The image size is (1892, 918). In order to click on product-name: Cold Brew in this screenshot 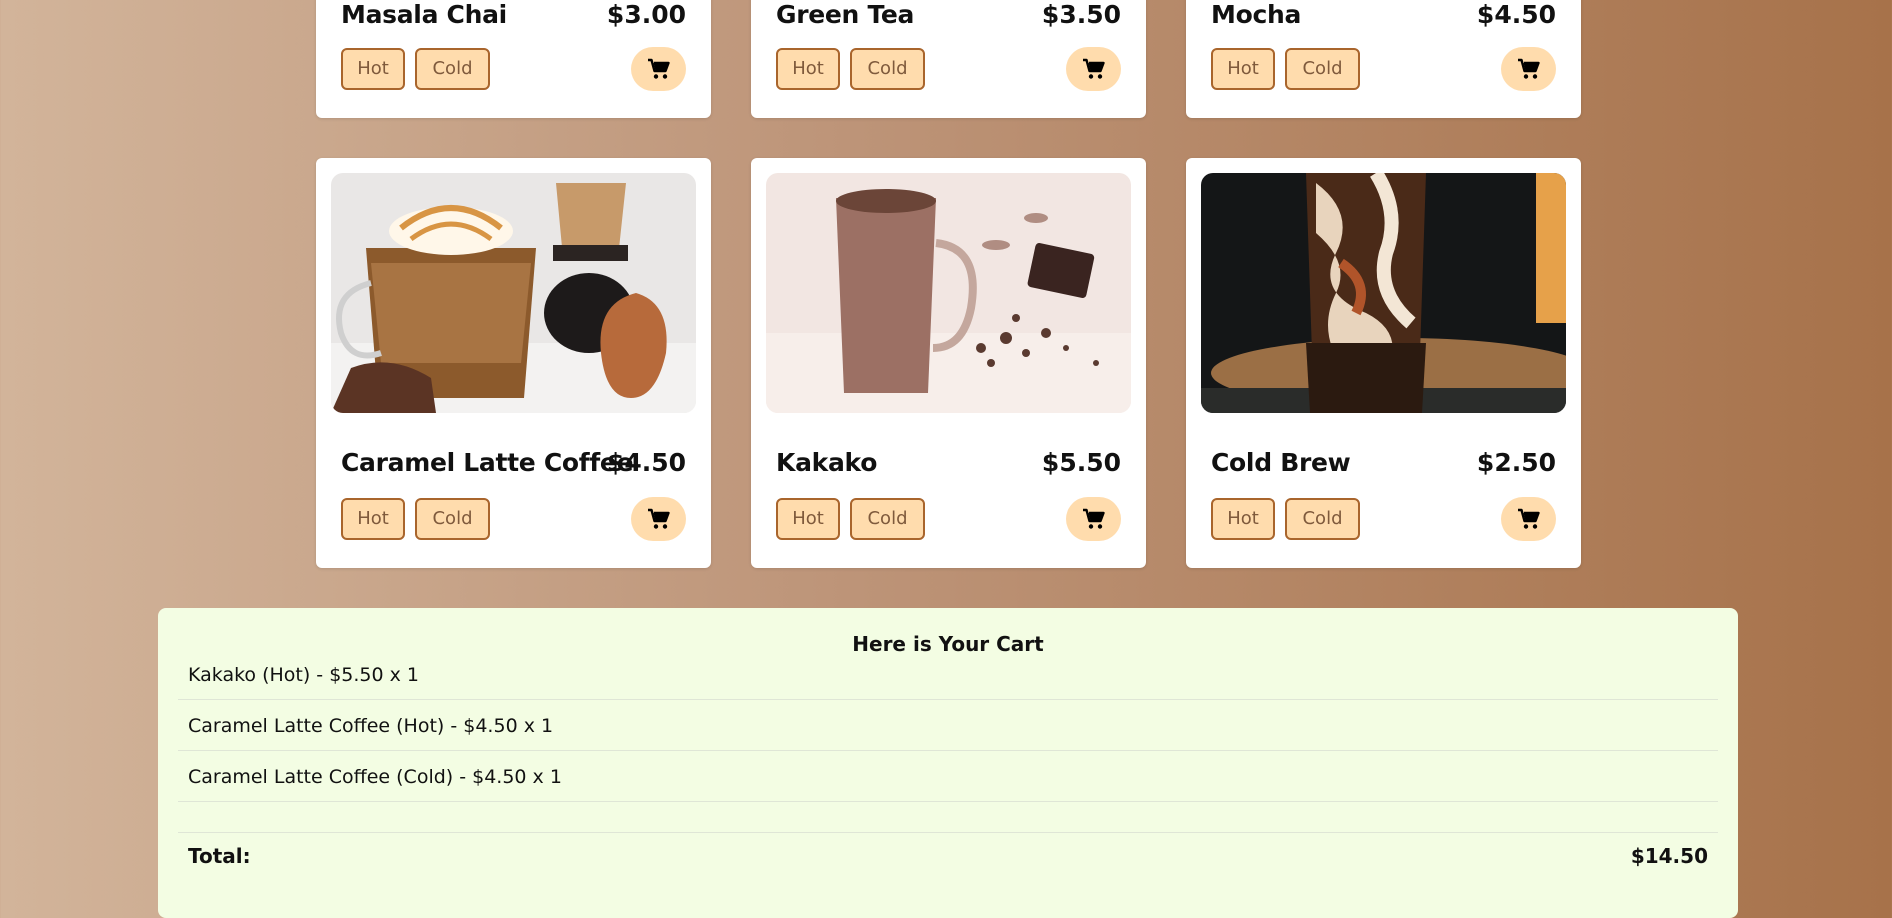, I will do `click(1281, 462)`.